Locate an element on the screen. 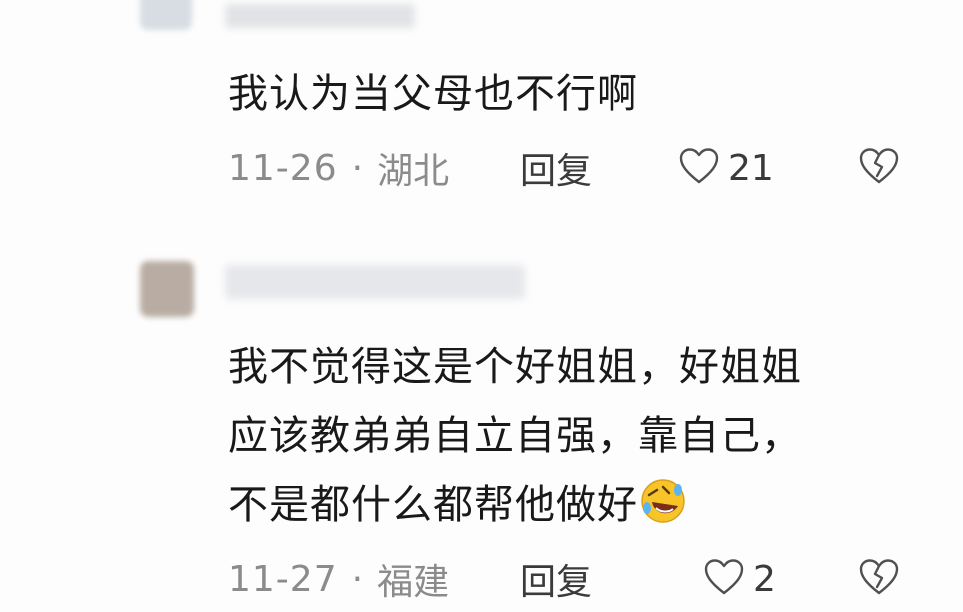 The width and height of the screenshot is (963, 612). comment-date: 11-27 is located at coordinates (283, 579).